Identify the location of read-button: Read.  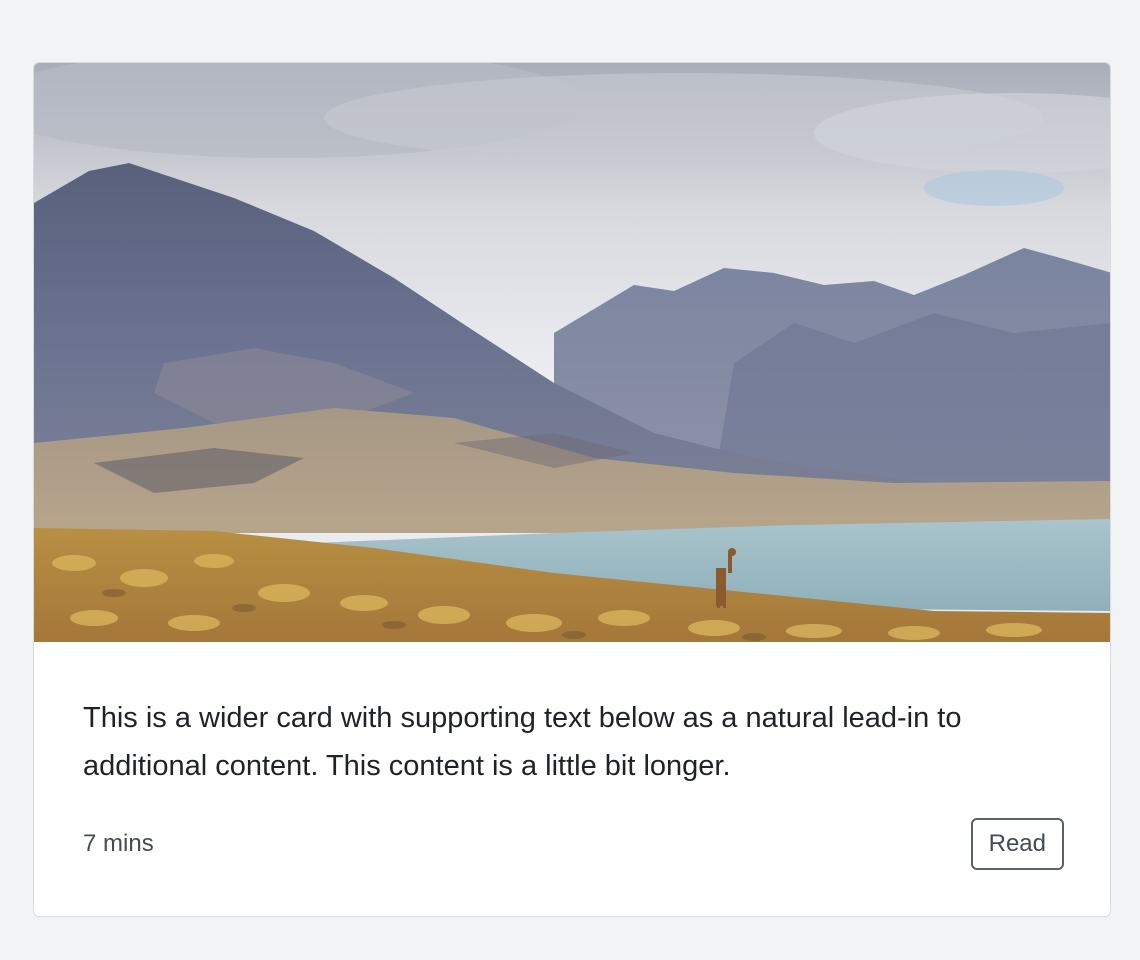
(1017, 844).